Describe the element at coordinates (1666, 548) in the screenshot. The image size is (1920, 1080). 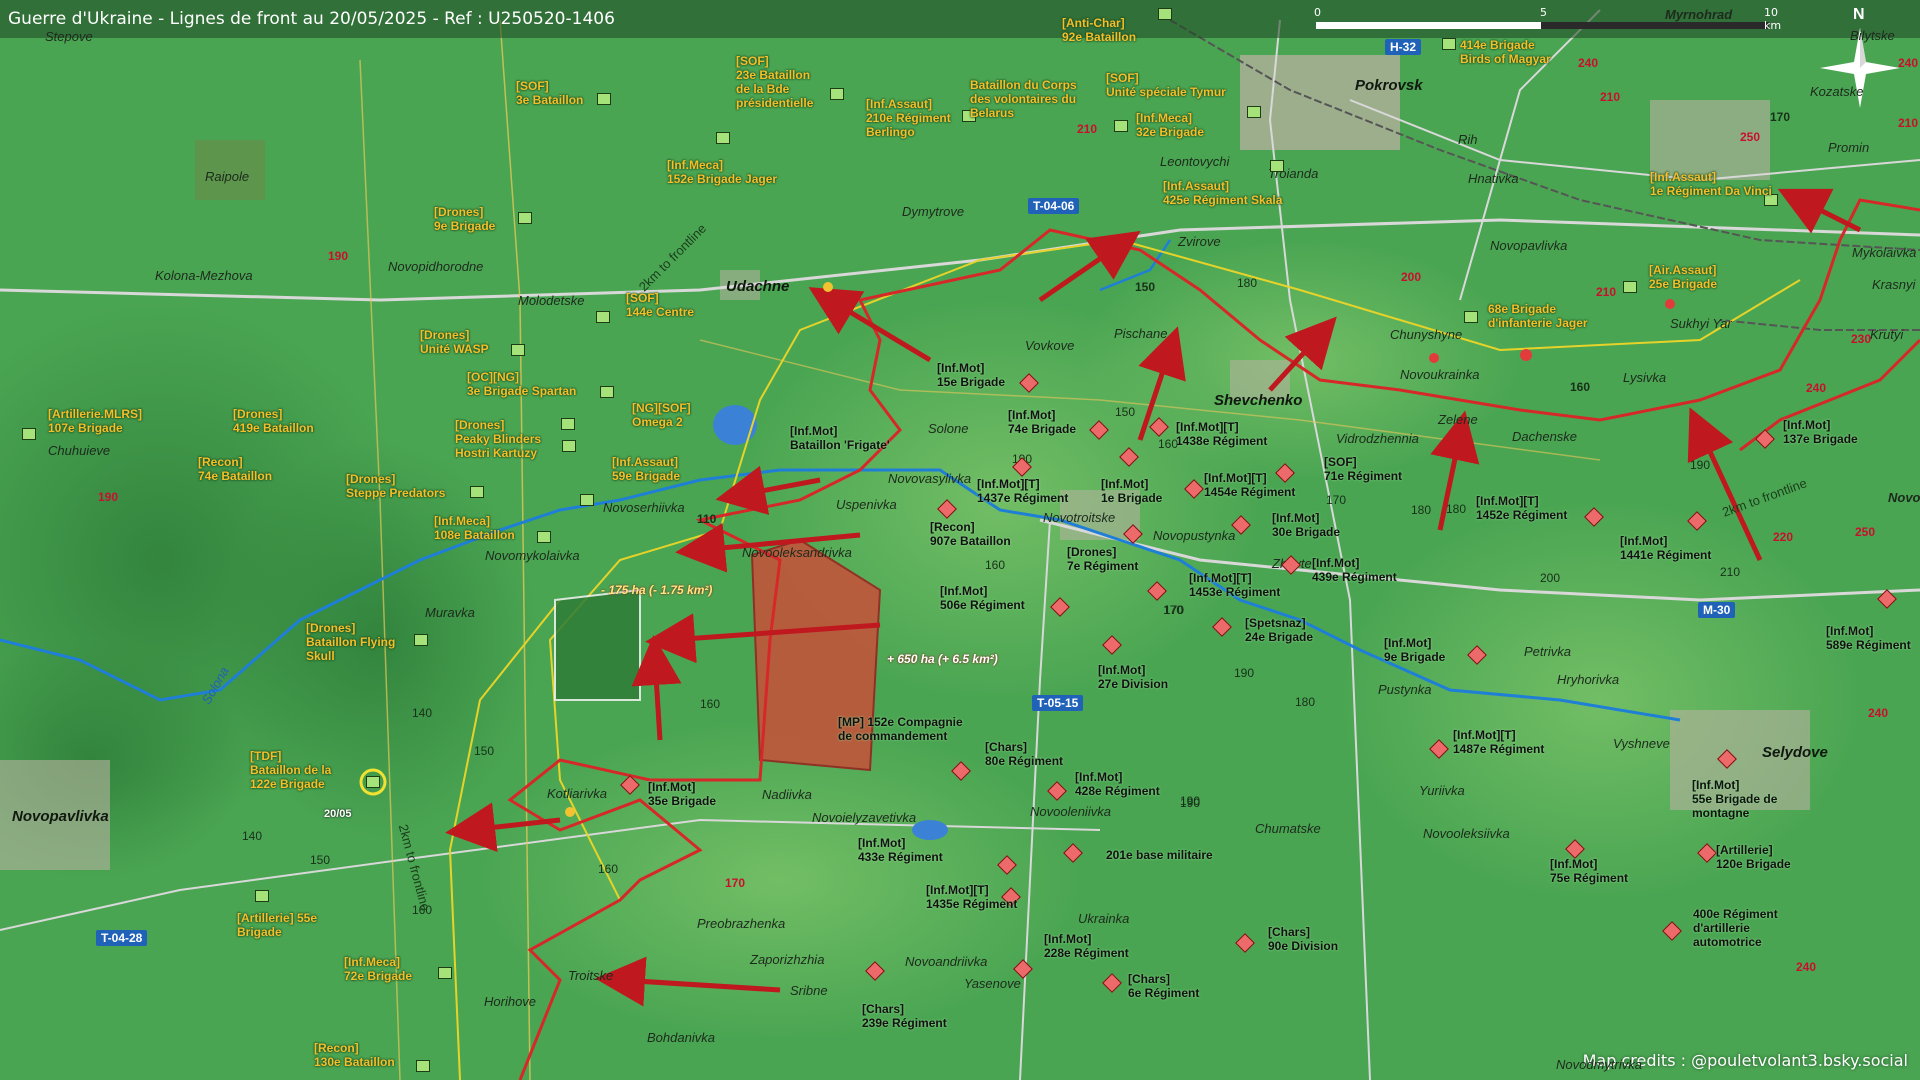
I see `ru-unit-label: [Inf.Mot] 1441e Régiment` at that location.